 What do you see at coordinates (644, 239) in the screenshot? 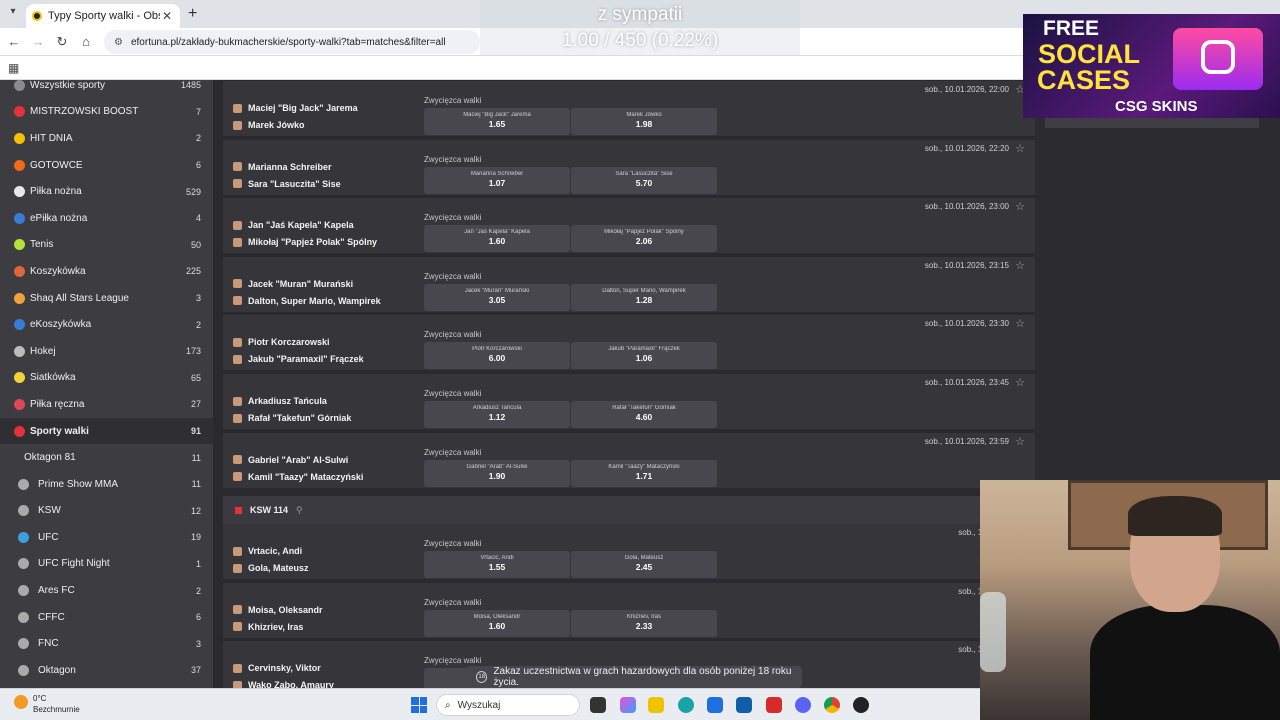
I see `odds-button-2: Mikołaj "Papjeż Polak" Spólny 2.06` at bounding box center [644, 239].